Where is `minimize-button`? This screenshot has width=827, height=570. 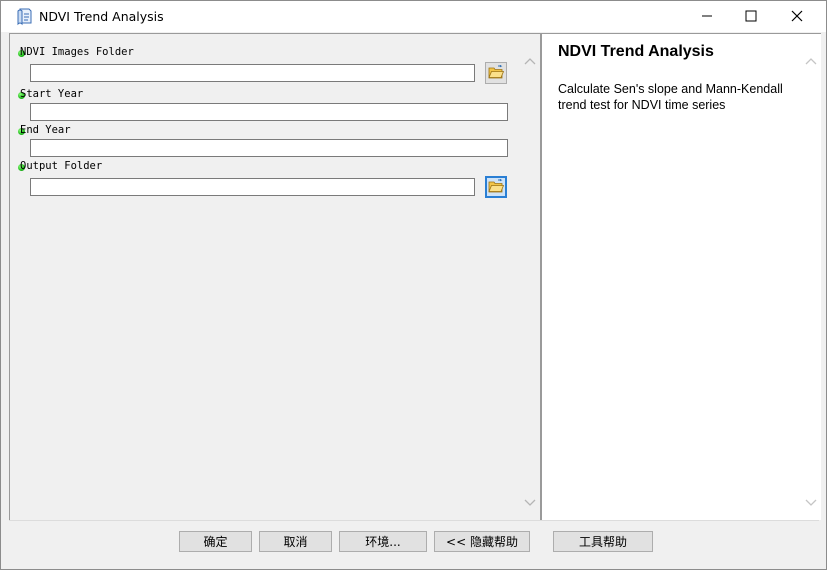
minimize-button is located at coordinates (707, 16).